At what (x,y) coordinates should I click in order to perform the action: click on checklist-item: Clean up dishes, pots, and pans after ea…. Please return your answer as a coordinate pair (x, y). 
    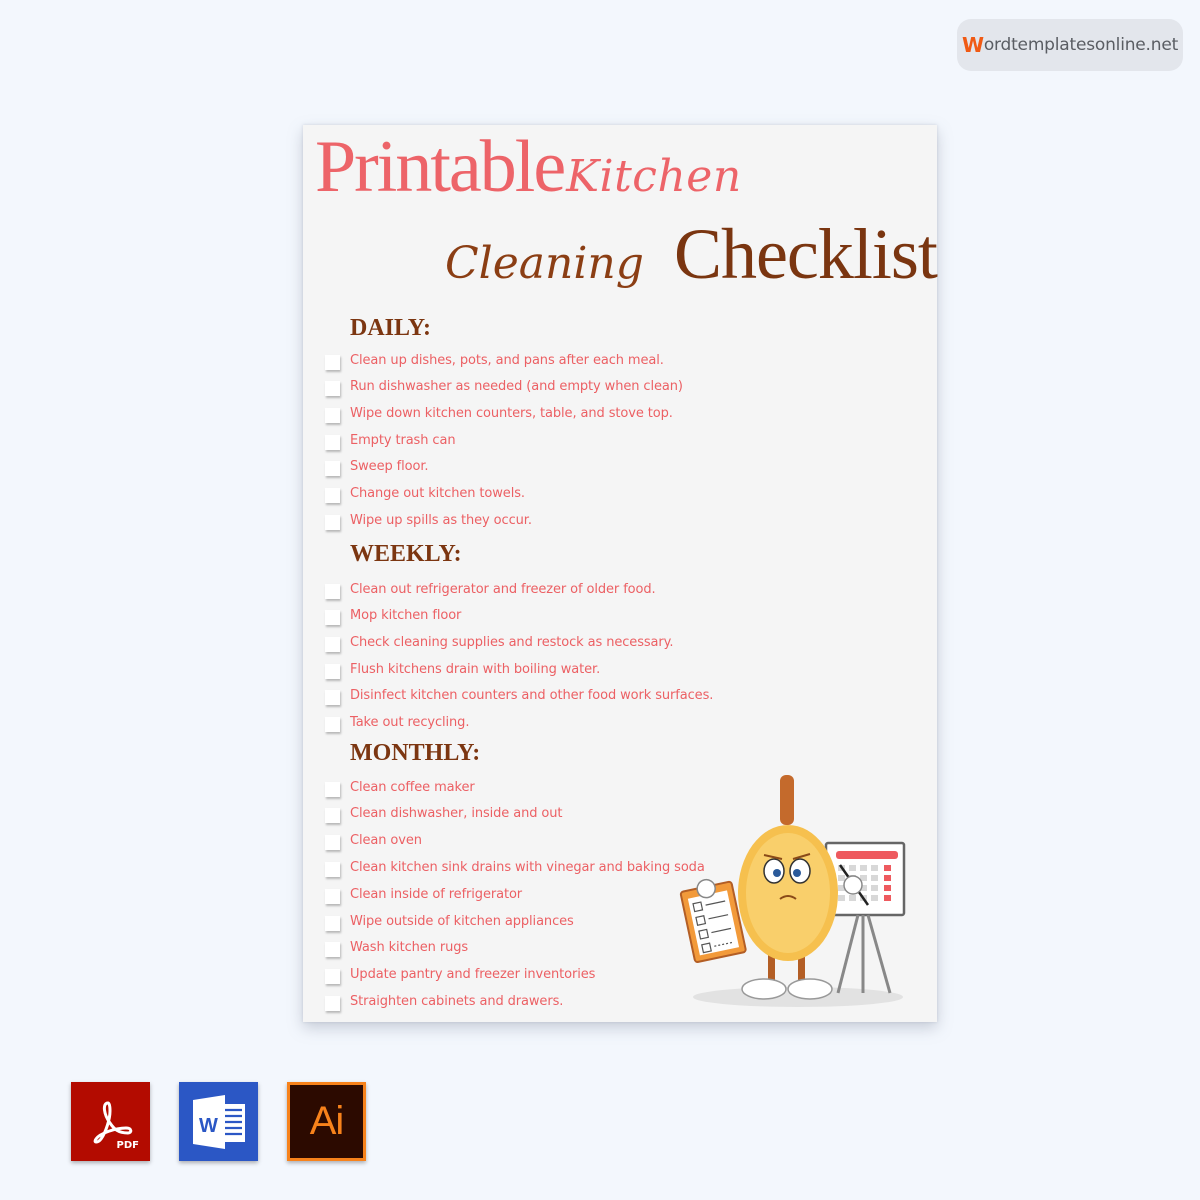
    Looking at the image, I should click on (494, 360).